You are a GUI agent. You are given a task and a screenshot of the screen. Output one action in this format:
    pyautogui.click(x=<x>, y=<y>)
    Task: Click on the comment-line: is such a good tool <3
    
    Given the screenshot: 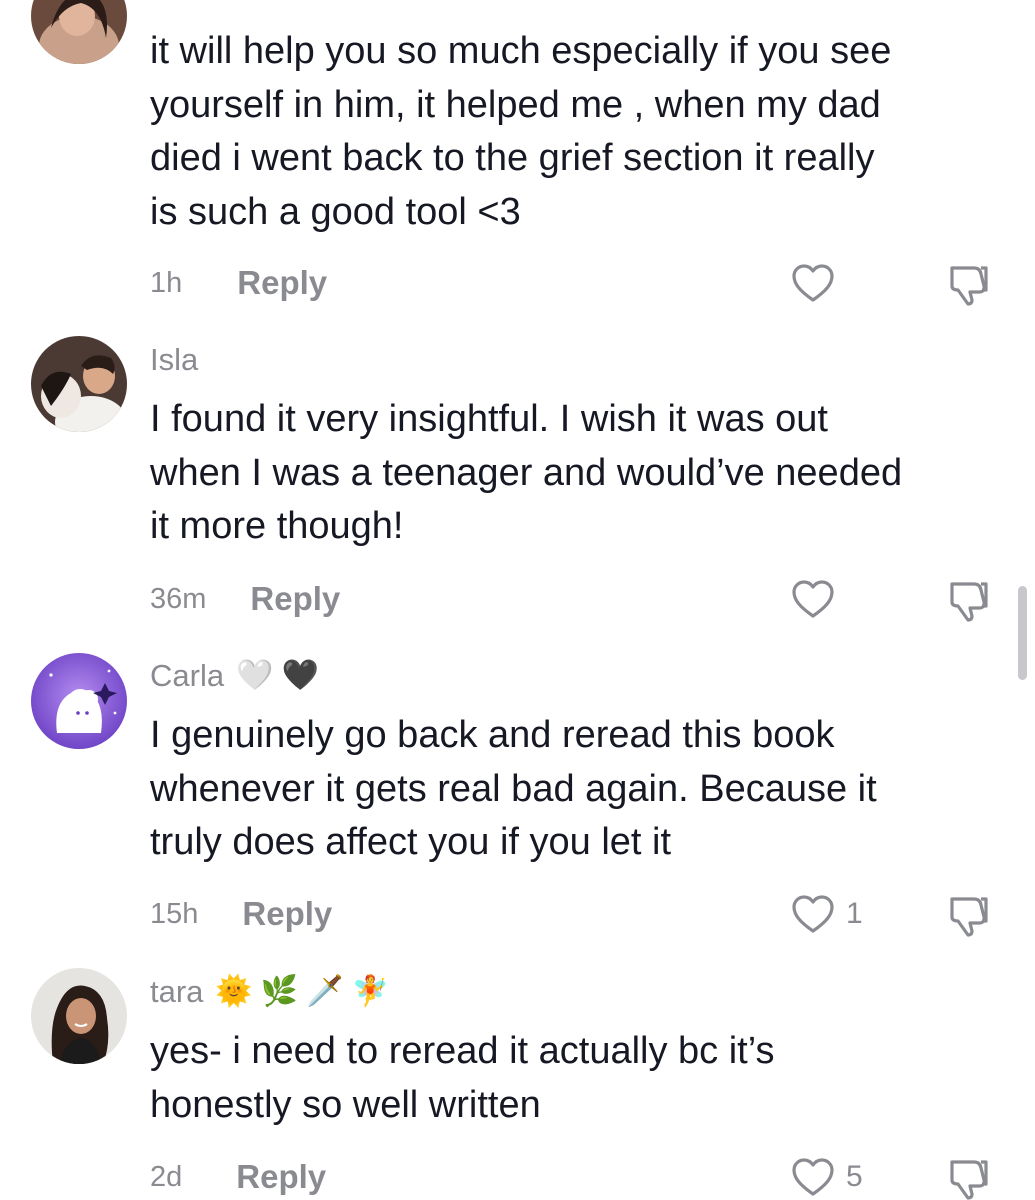 What is the action you would take?
    pyautogui.click(x=335, y=211)
    